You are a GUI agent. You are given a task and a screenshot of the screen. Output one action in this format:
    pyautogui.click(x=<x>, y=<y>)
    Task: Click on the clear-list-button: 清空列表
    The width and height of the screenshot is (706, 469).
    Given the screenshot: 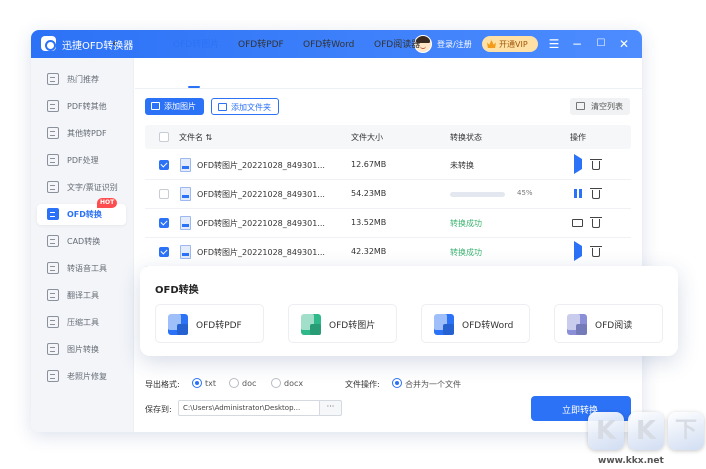 What is the action you would take?
    pyautogui.click(x=600, y=106)
    